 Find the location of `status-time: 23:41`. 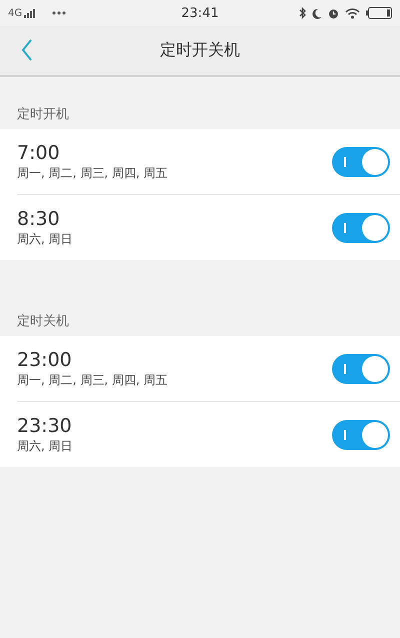

status-time: 23:41 is located at coordinates (200, 13).